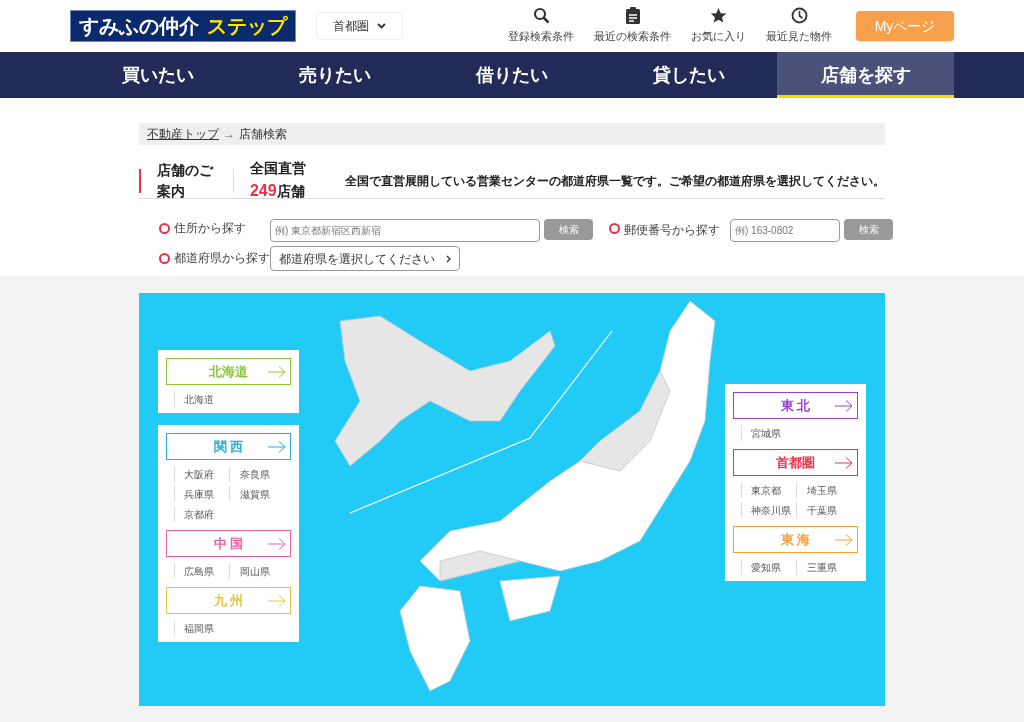 This screenshot has width=1024, height=722. Describe the element at coordinates (672, 230) in the screenshot. I see `postal-search-label: 郵便番号から探す` at that location.